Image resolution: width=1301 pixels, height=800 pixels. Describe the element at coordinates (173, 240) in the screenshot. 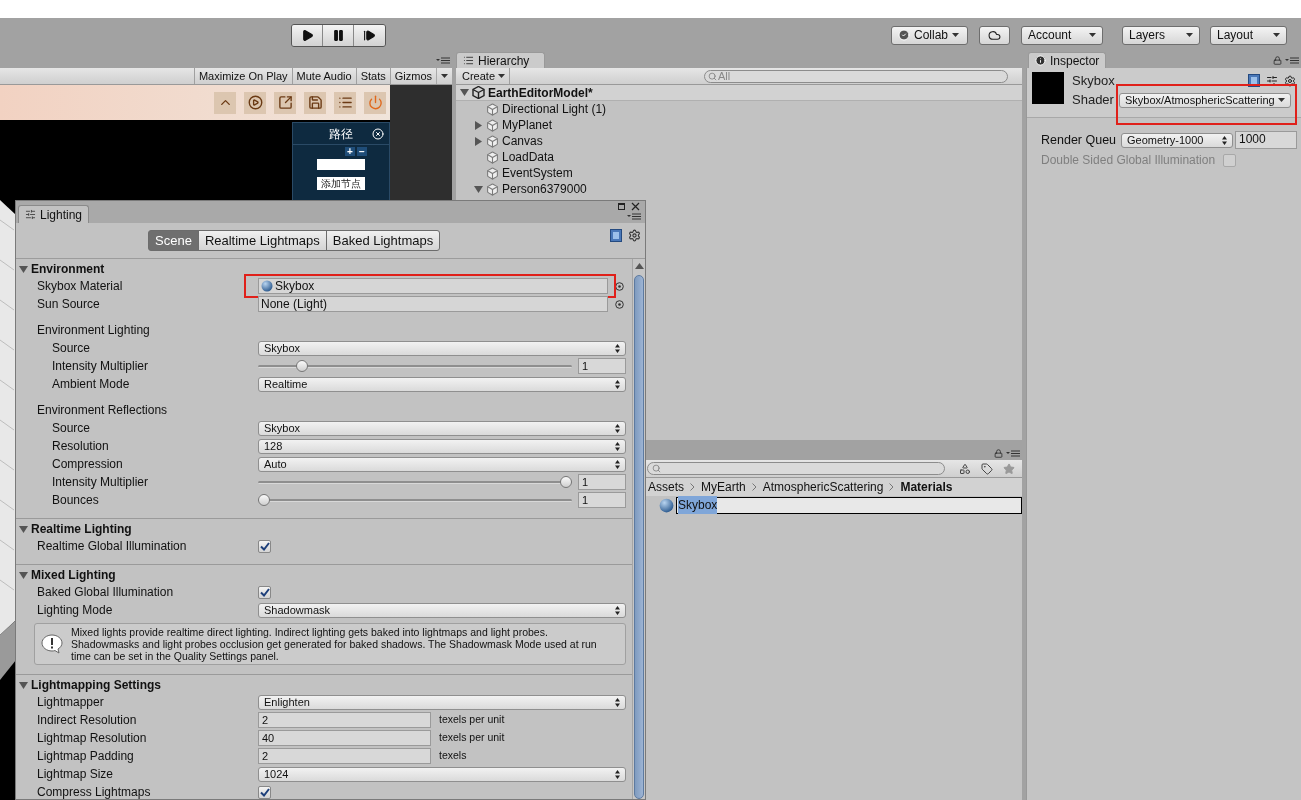

I see `tab: Scene` at that location.